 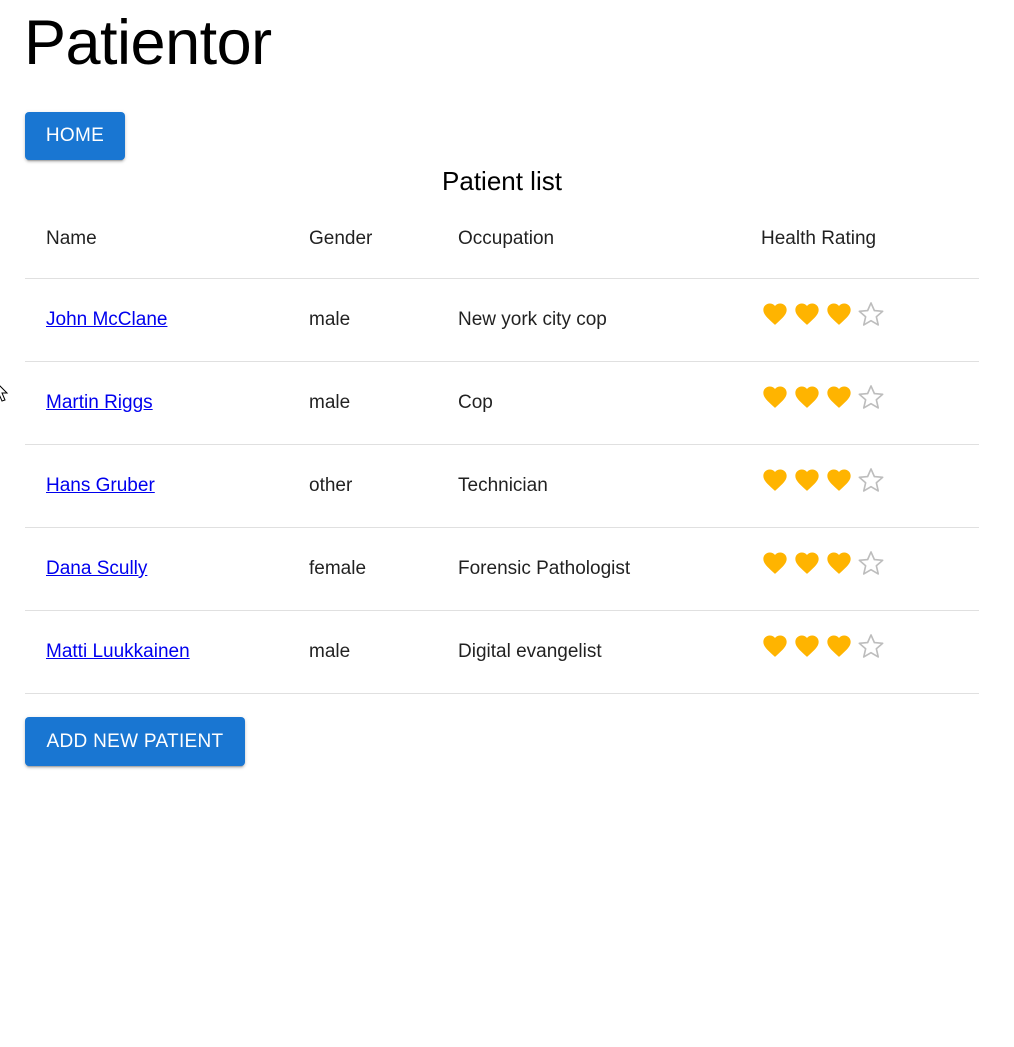 I want to click on header-name: Name, so click(x=156, y=239).